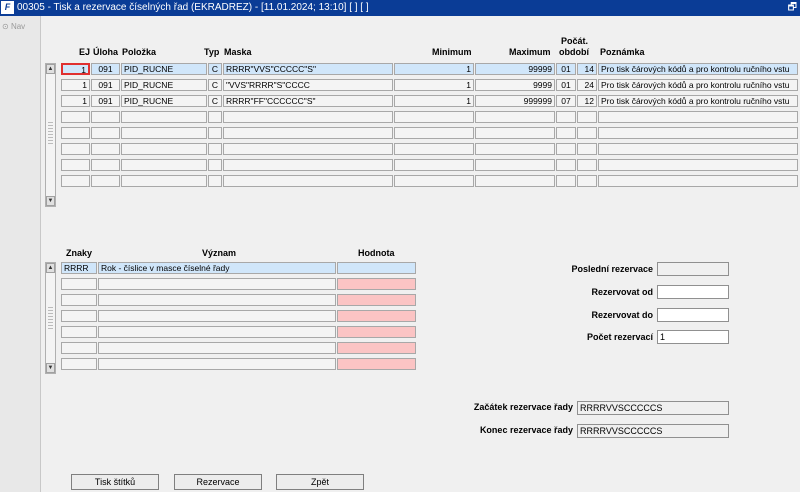 The image size is (800, 492). What do you see at coordinates (566, 101) in the screenshot?
I see `pocat-cell: 07` at bounding box center [566, 101].